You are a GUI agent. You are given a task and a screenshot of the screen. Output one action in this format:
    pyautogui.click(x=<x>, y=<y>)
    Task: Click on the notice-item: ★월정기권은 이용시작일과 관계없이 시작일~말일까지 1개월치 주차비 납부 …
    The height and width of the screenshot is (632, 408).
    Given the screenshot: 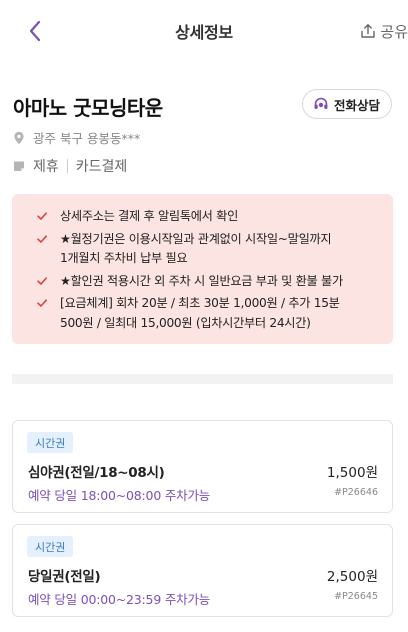 What is the action you would take?
    pyautogui.click(x=214, y=249)
    